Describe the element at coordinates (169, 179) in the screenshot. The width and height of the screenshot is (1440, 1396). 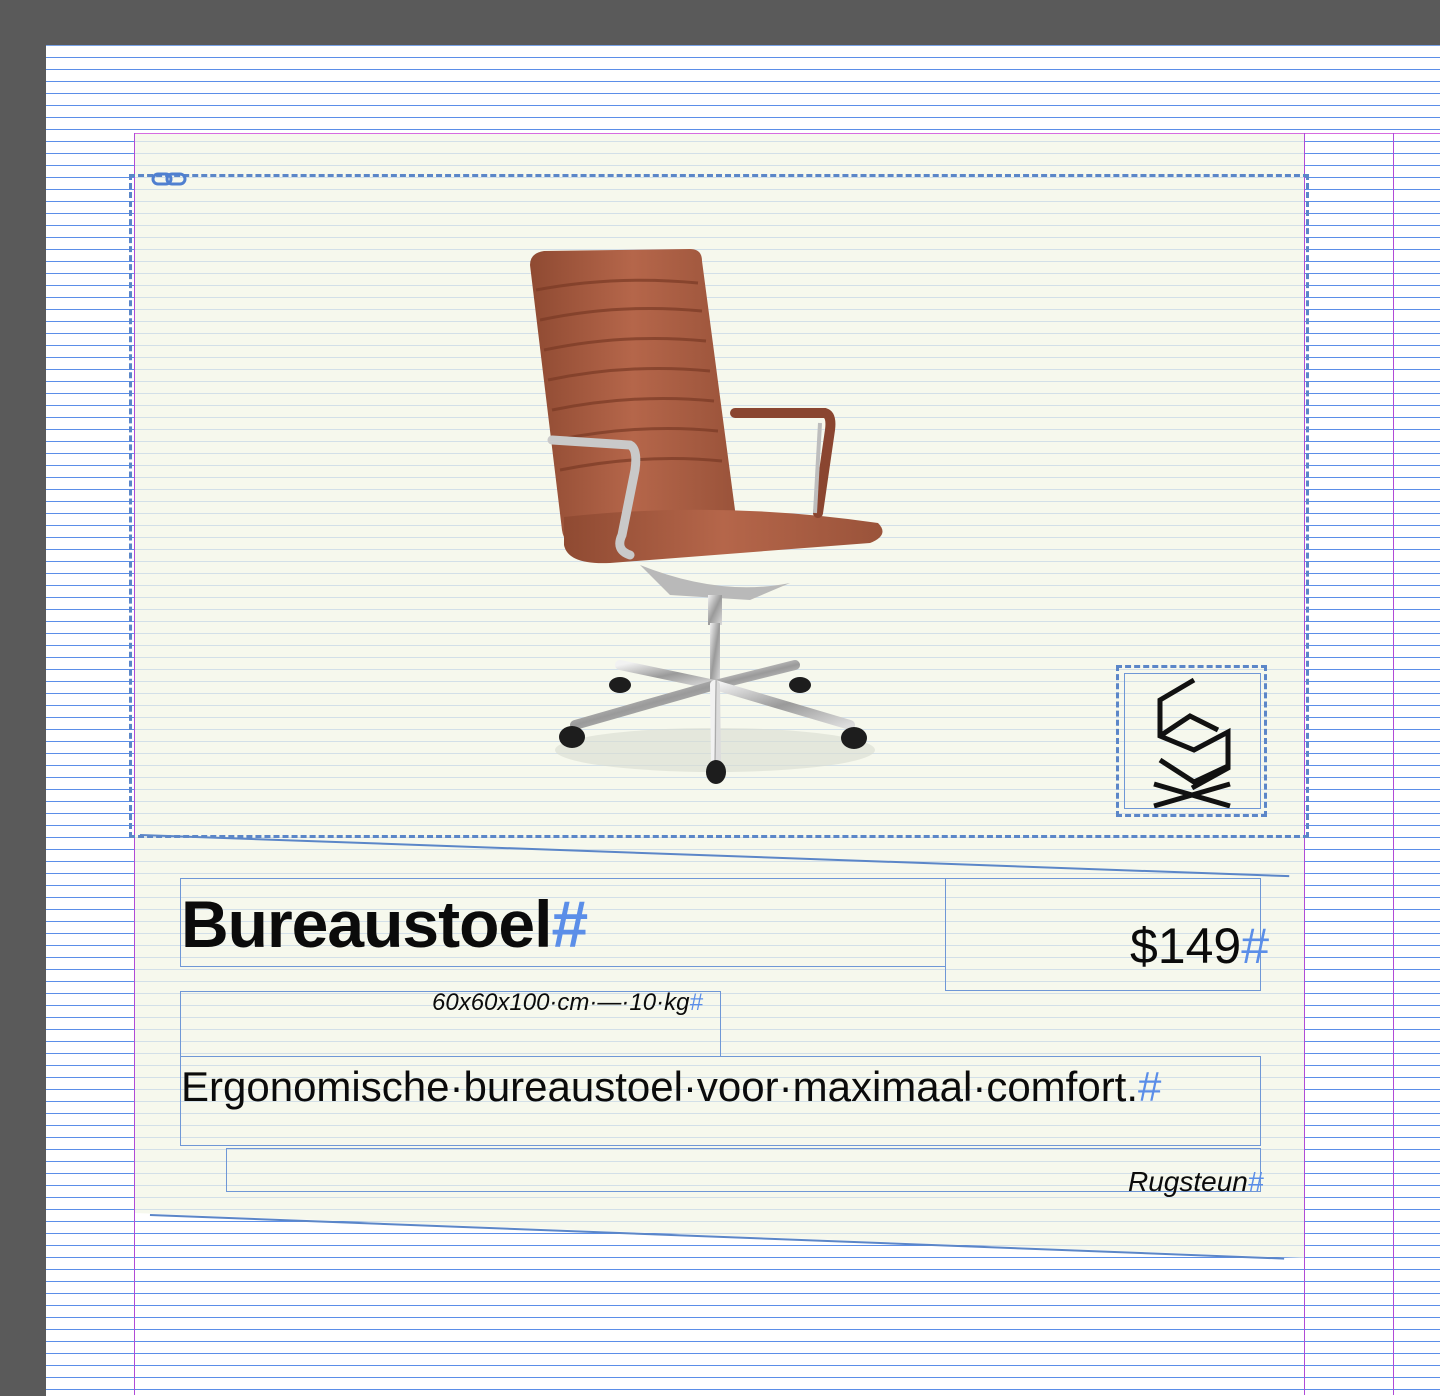
I see `link-icon` at that location.